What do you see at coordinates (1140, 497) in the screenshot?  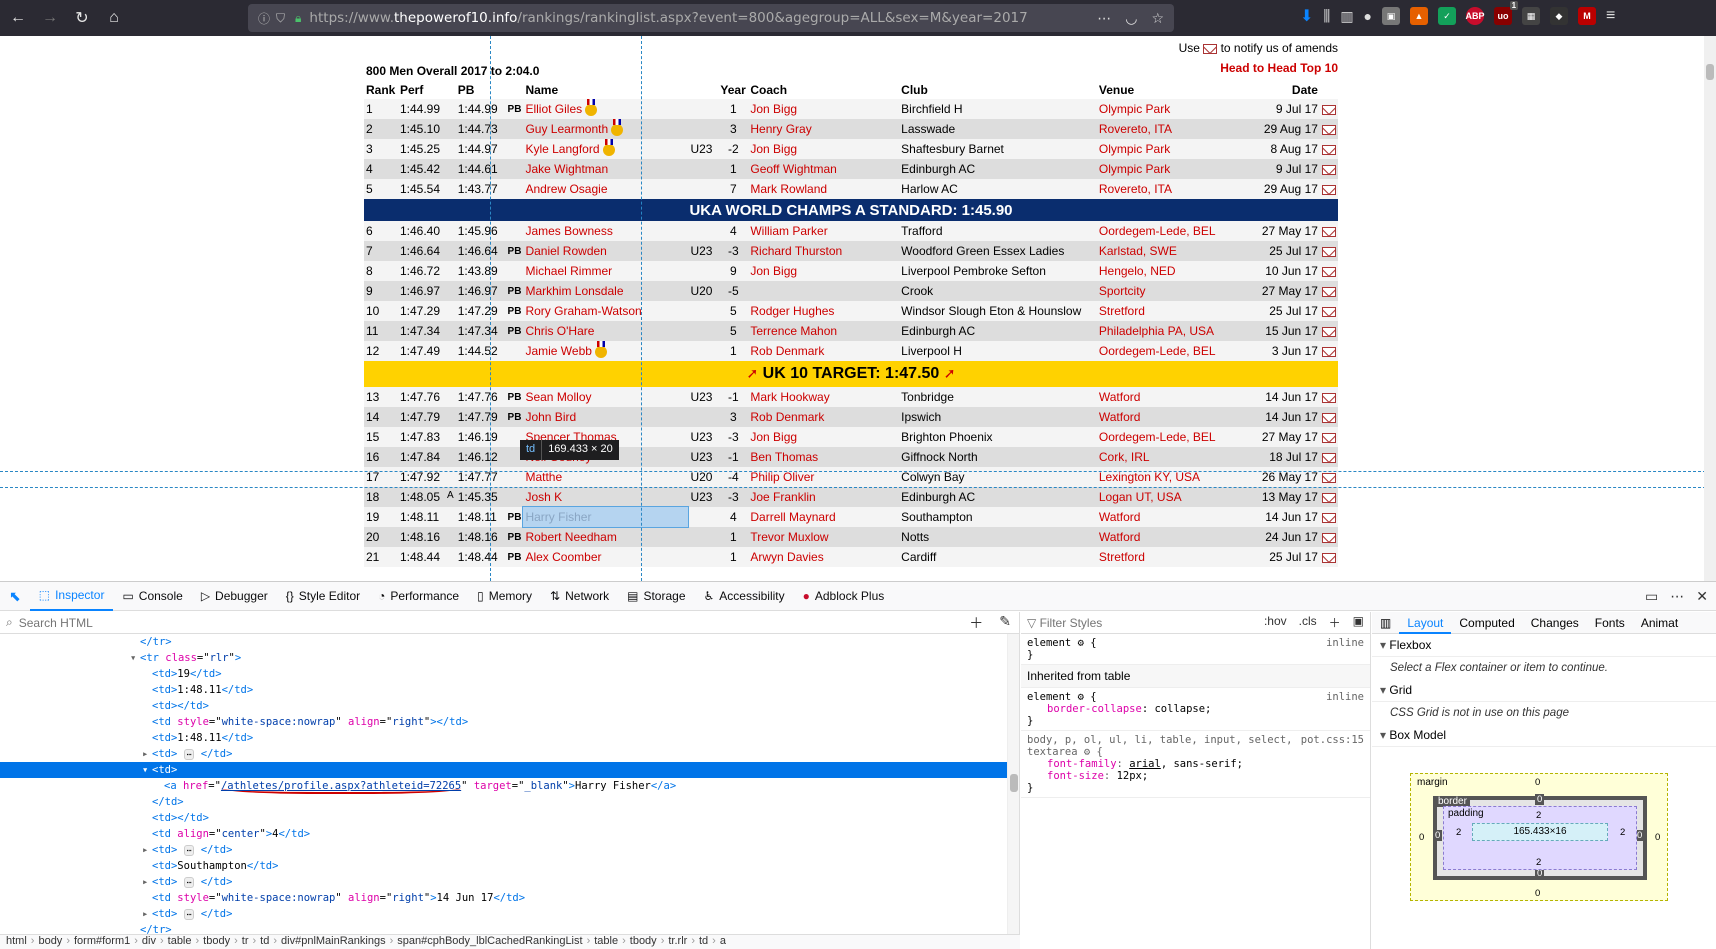 I see `venue-link: Logan UT, USA` at bounding box center [1140, 497].